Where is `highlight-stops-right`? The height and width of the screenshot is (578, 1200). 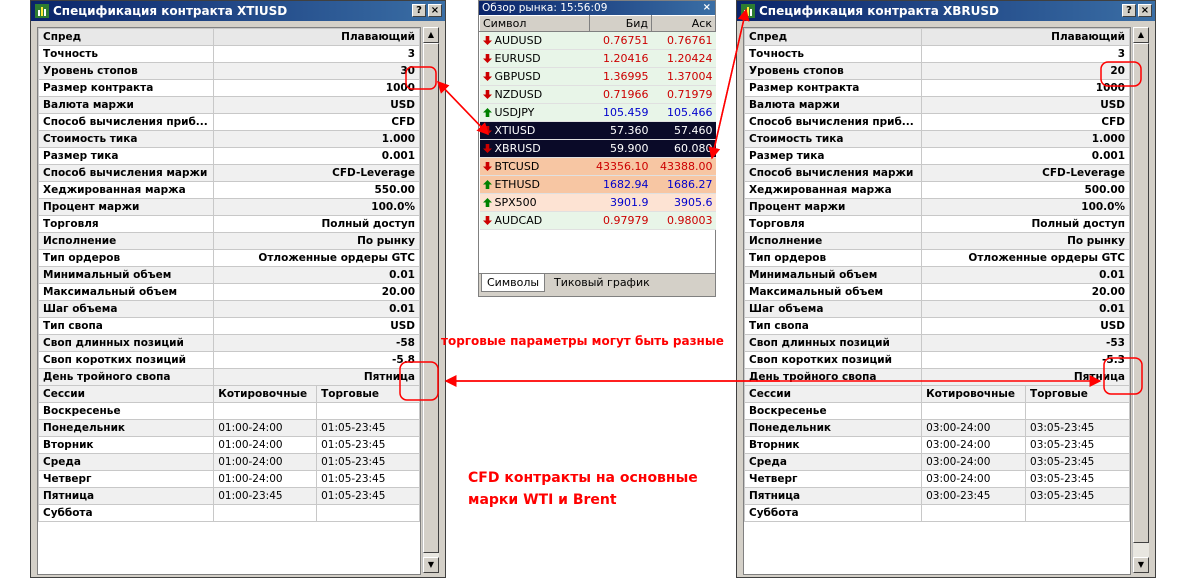 highlight-stops-right is located at coordinates (1121, 74).